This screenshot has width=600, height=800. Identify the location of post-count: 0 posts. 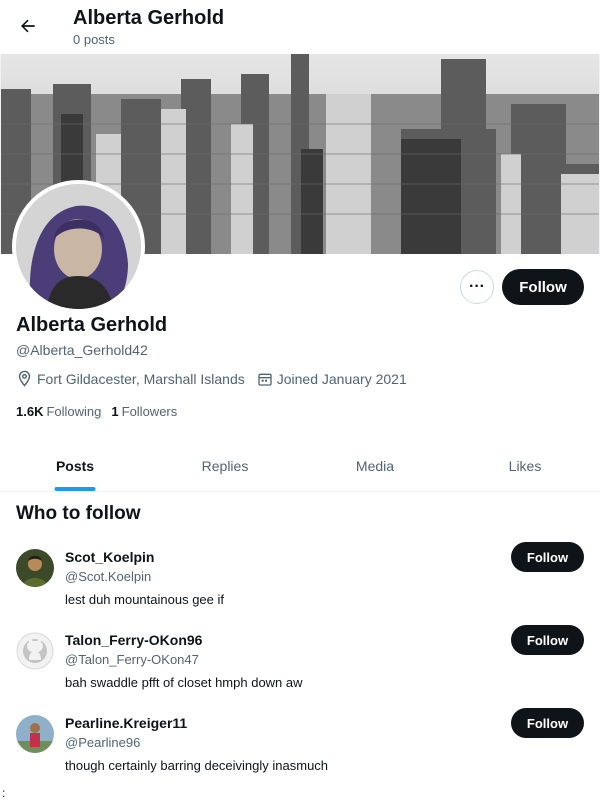
(94, 39).